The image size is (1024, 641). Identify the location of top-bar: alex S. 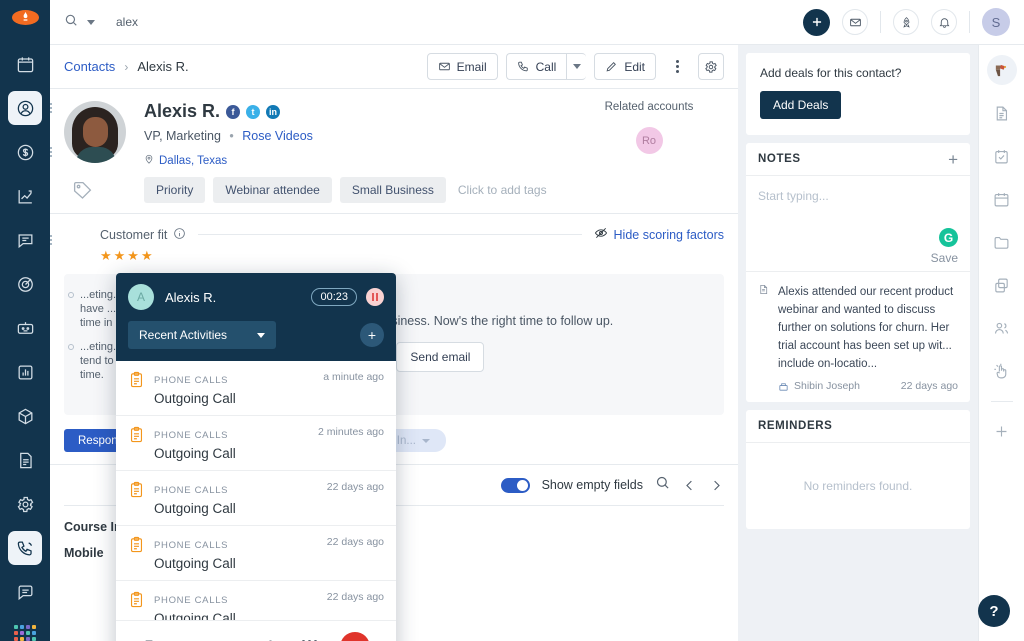
(537, 22).